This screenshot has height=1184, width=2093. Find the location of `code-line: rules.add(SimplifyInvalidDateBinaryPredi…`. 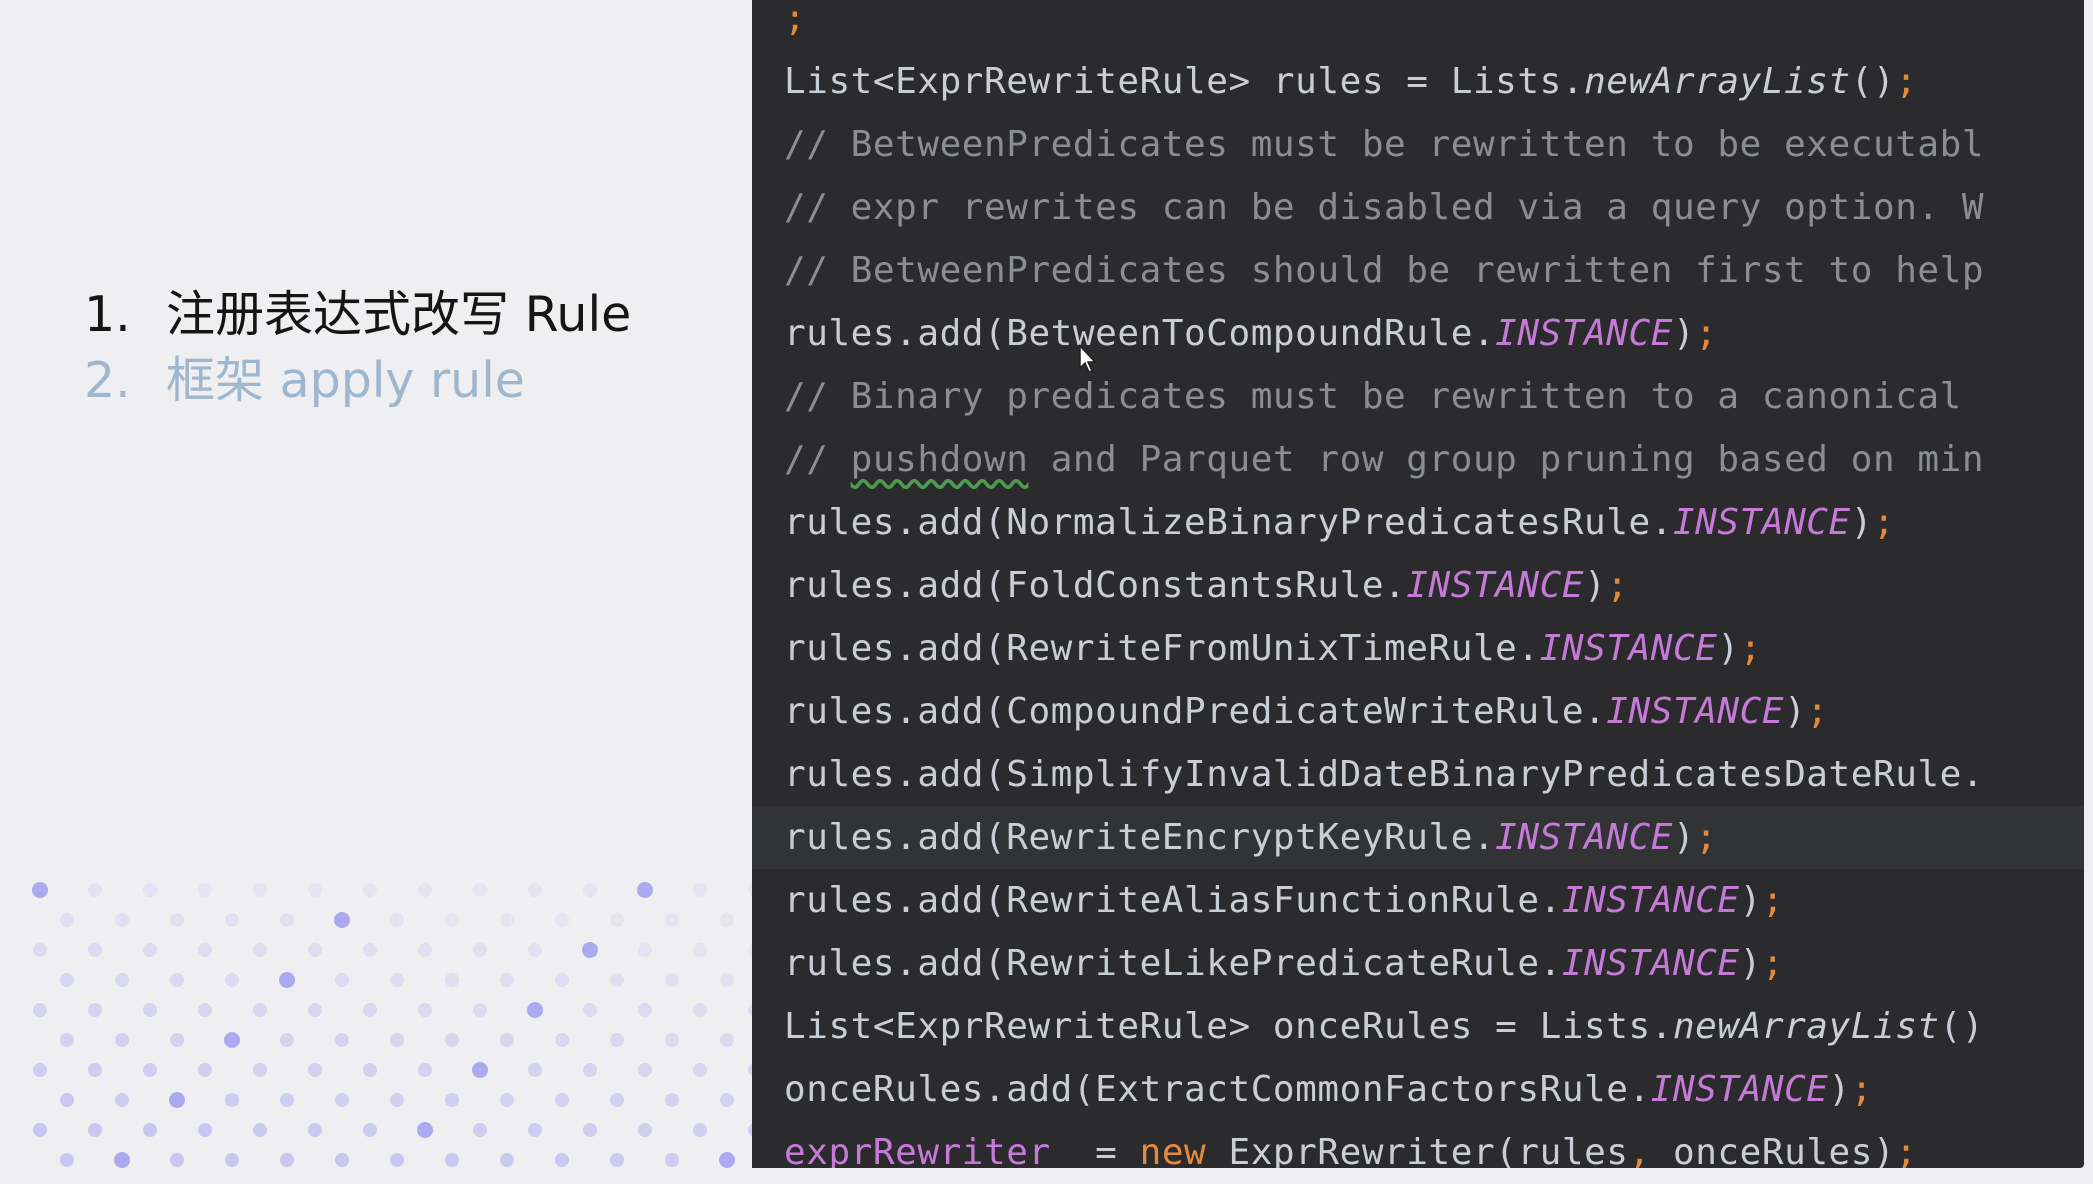

code-line: rules.add(SimplifyInvalidDateBinaryPredi… is located at coordinates (1418, 774).